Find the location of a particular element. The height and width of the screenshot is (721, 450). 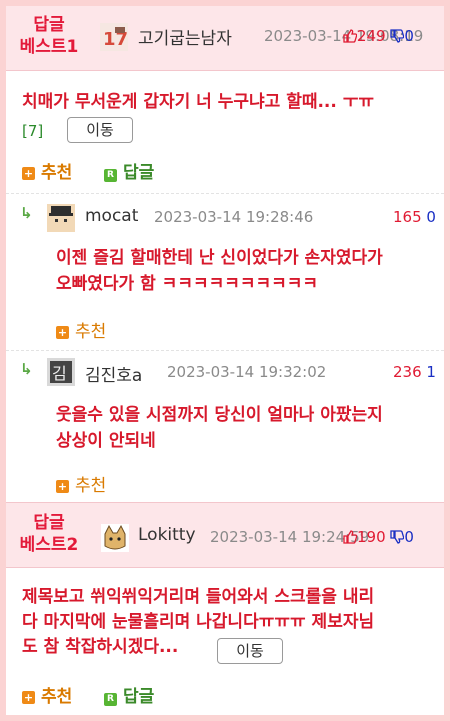

best-label-1: 답글 베스트1 is located at coordinates (49, 36).